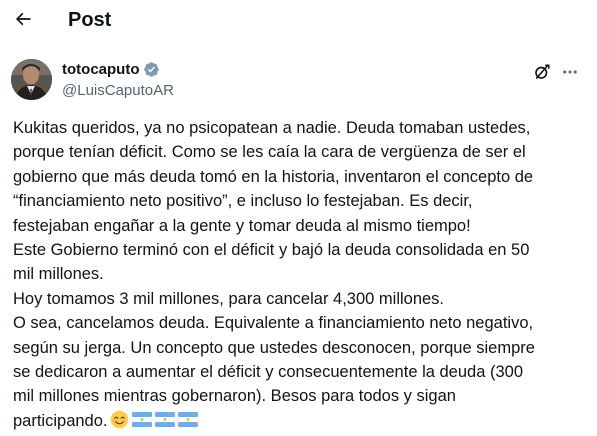 Image resolution: width=597 pixels, height=436 pixels. What do you see at coordinates (100, 69) in the screenshot?
I see `author-name: totocaputo` at bounding box center [100, 69].